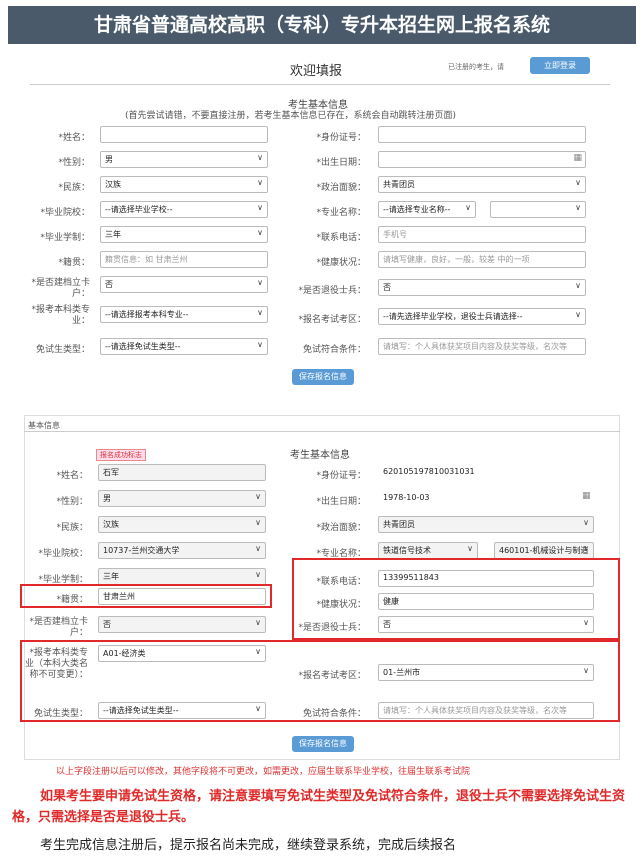 The width and height of the screenshot is (644, 867). I want to click on major-select: 铁道信号技术, so click(428, 550).